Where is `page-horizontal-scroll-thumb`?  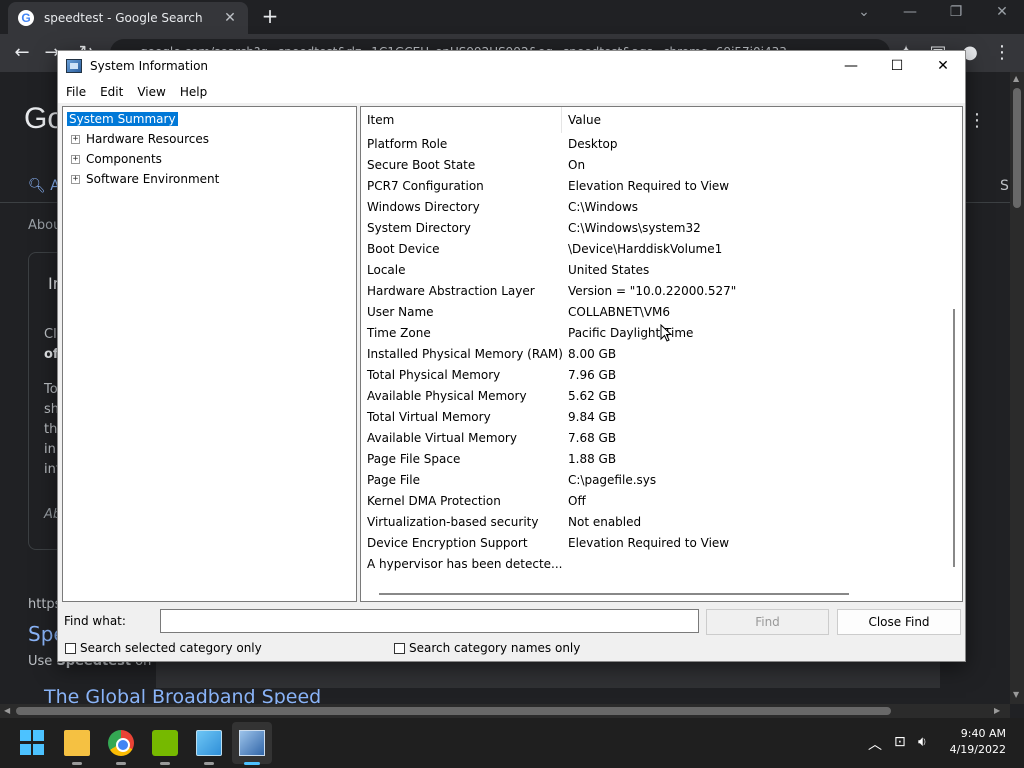
page-horizontal-scroll-thumb is located at coordinates (453, 711).